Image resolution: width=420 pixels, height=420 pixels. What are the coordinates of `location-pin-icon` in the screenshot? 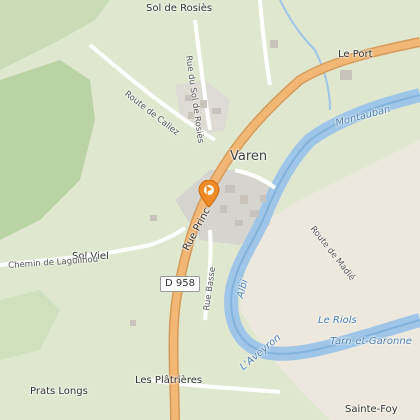 It's located at (209, 194).